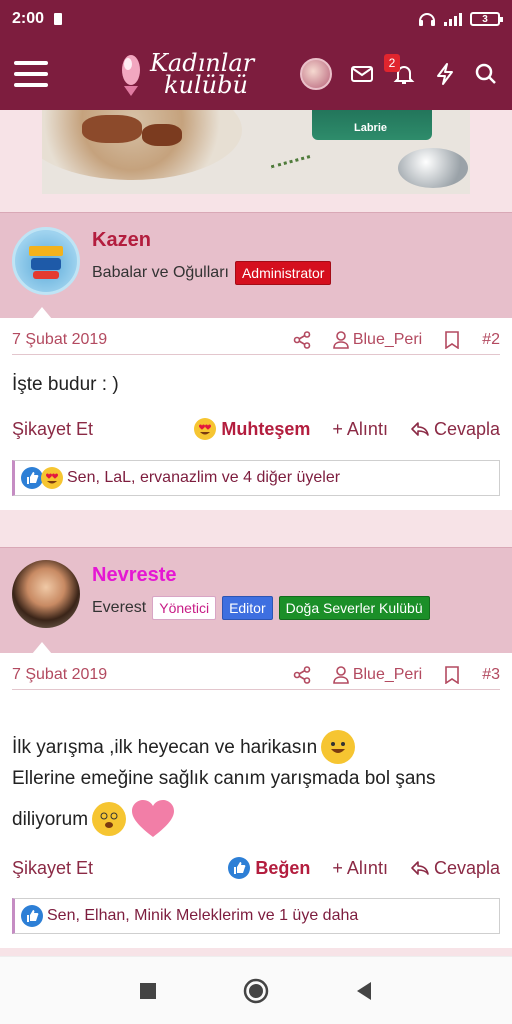 This screenshot has width=512, height=1024. Describe the element at coordinates (65, 384) in the screenshot. I see `post-content: İşte budur : )` at that location.